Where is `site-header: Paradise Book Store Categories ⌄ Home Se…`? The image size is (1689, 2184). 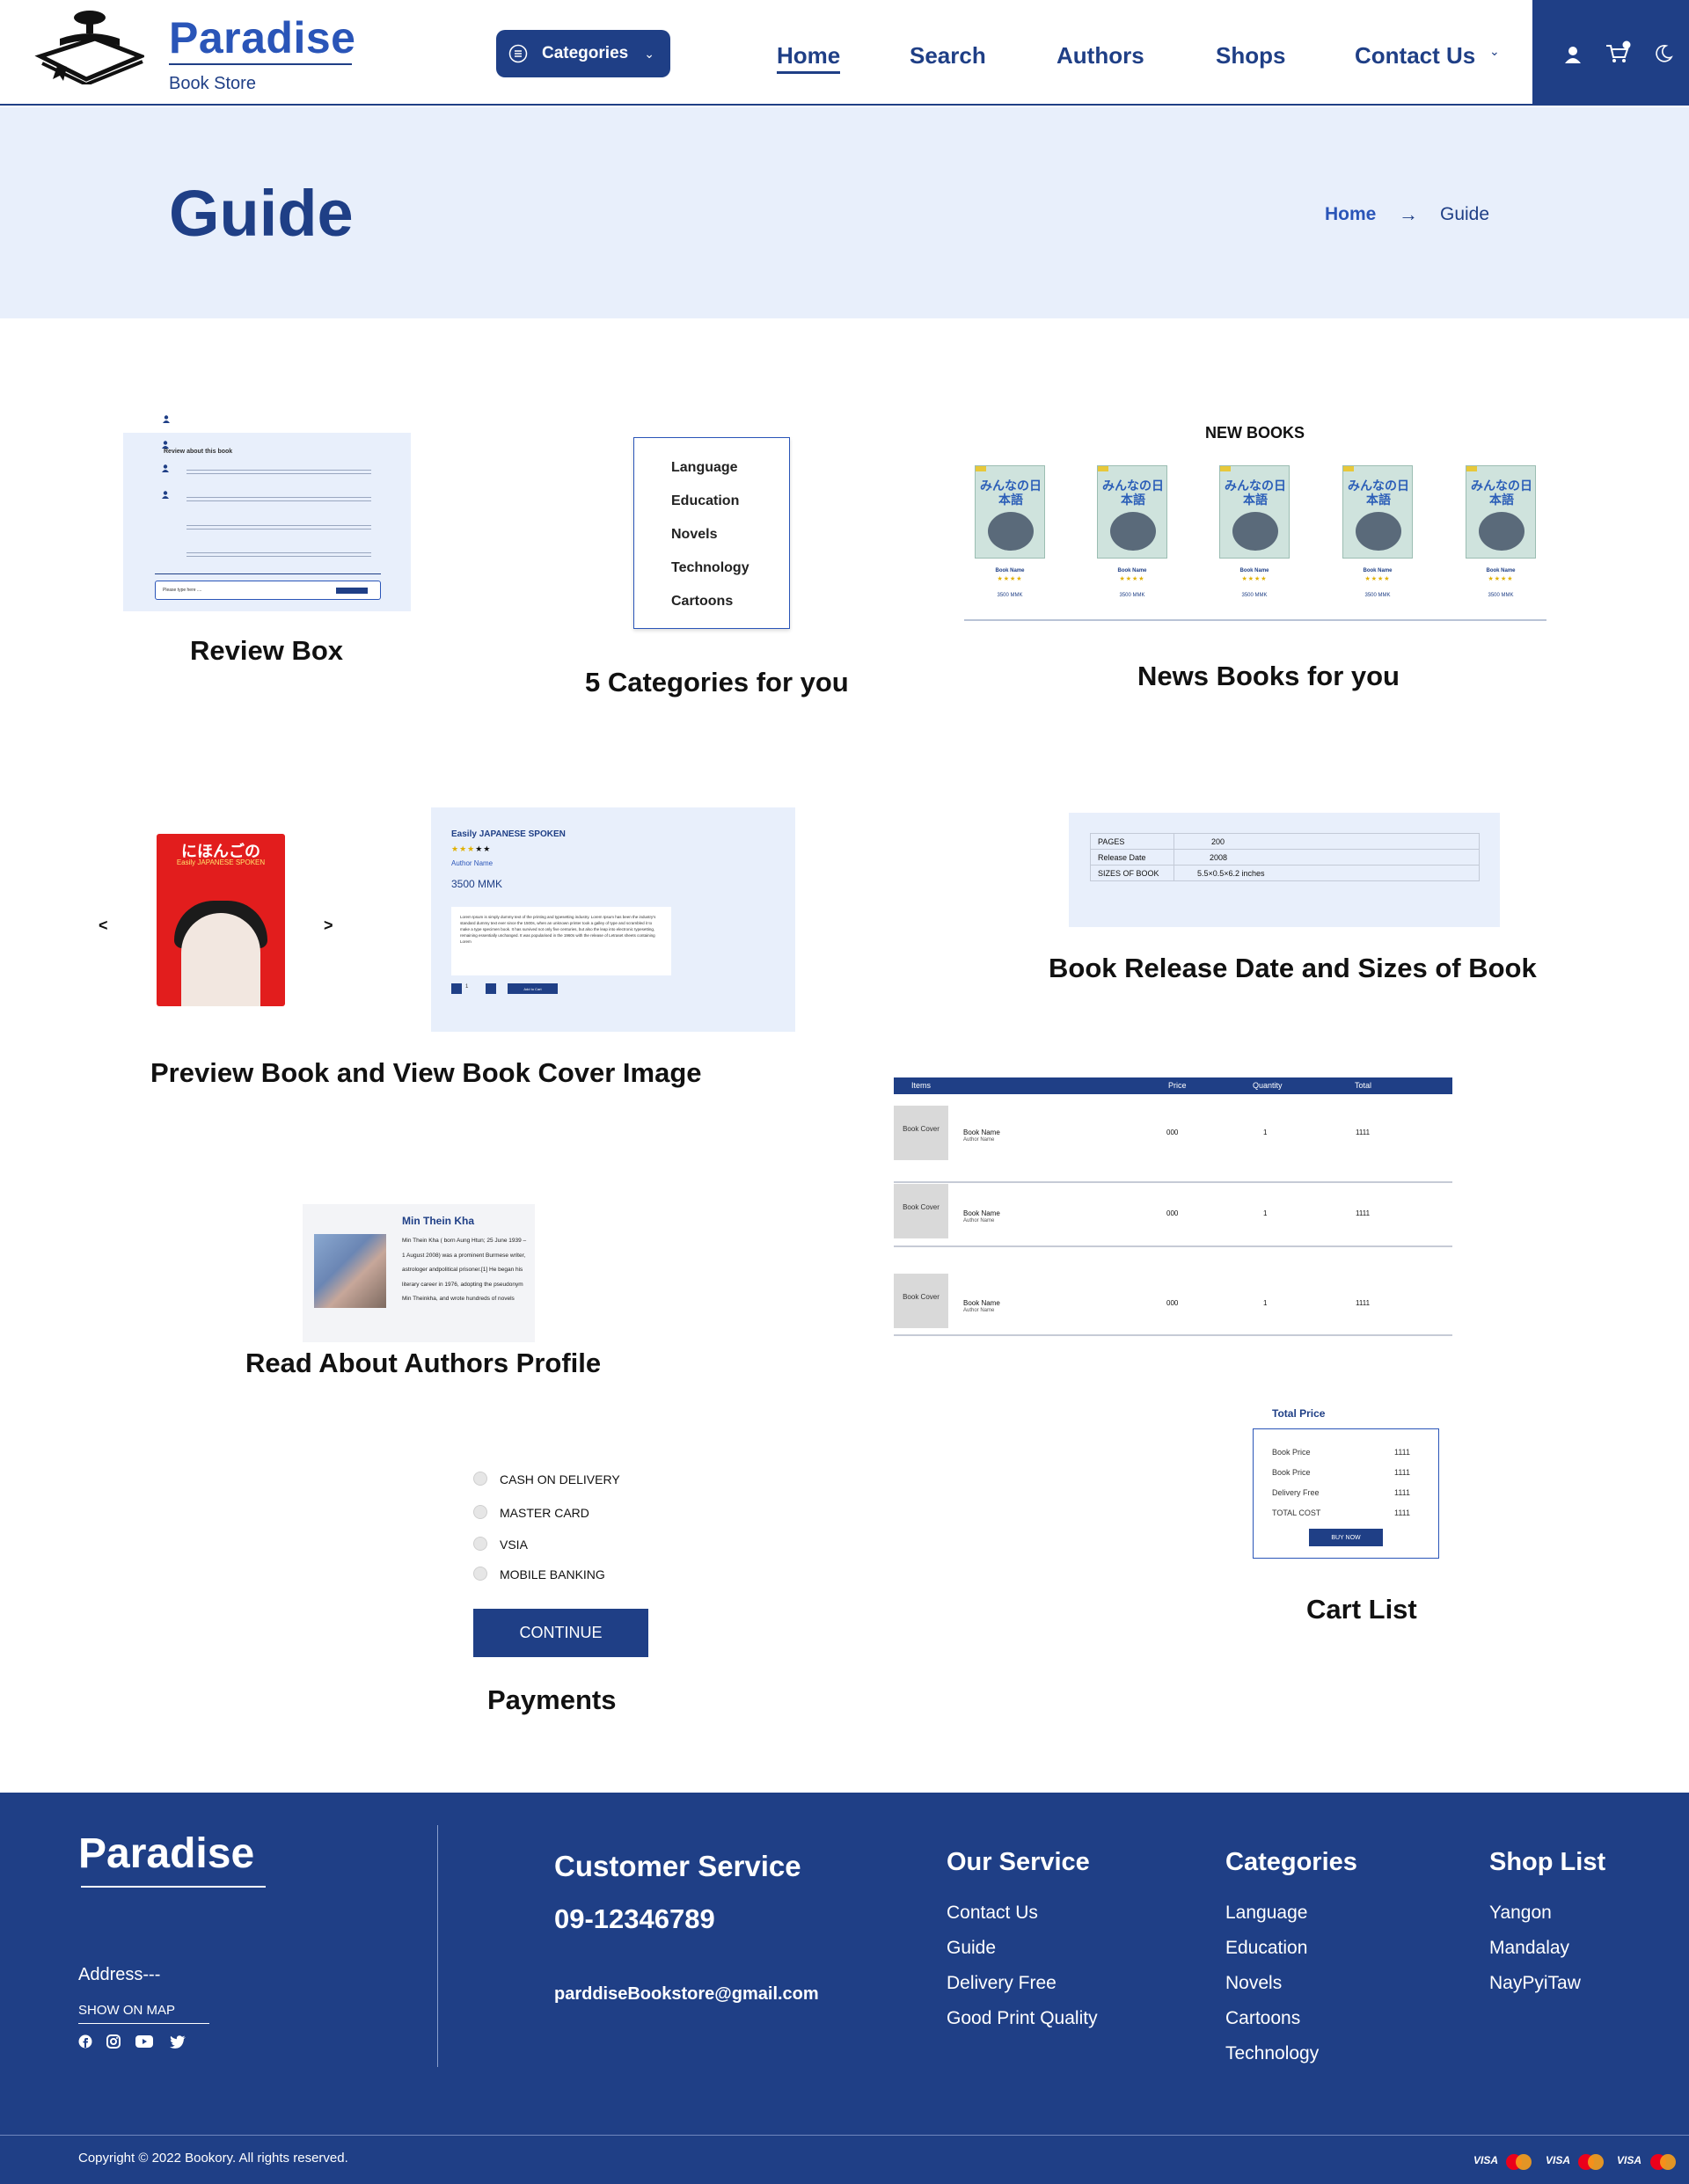 site-header: Paradise Book Store Categories ⌄ Home Se… is located at coordinates (844, 53).